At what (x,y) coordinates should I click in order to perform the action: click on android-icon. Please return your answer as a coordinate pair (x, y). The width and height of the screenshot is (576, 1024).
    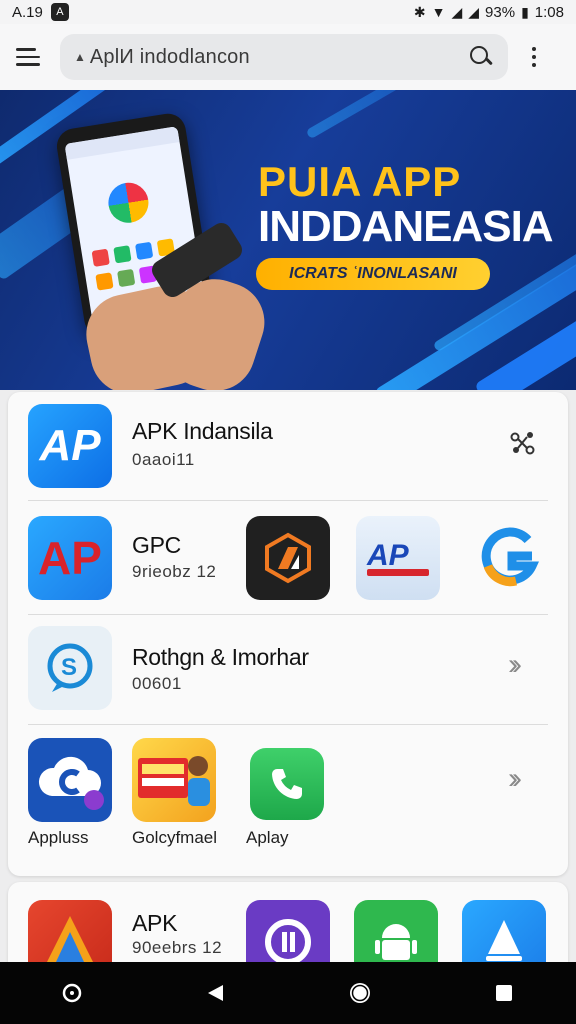
    Looking at the image, I should click on (396, 942).